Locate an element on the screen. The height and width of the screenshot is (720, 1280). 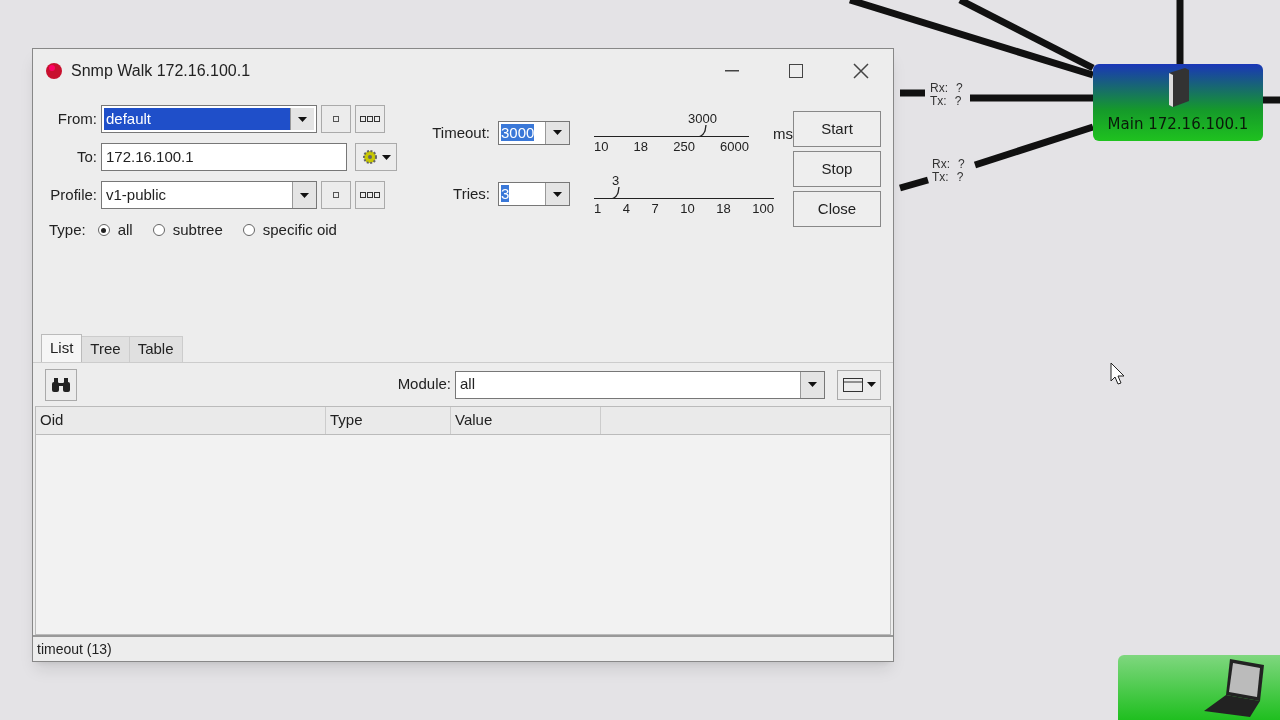
action-button: Close is located at coordinates (837, 209).